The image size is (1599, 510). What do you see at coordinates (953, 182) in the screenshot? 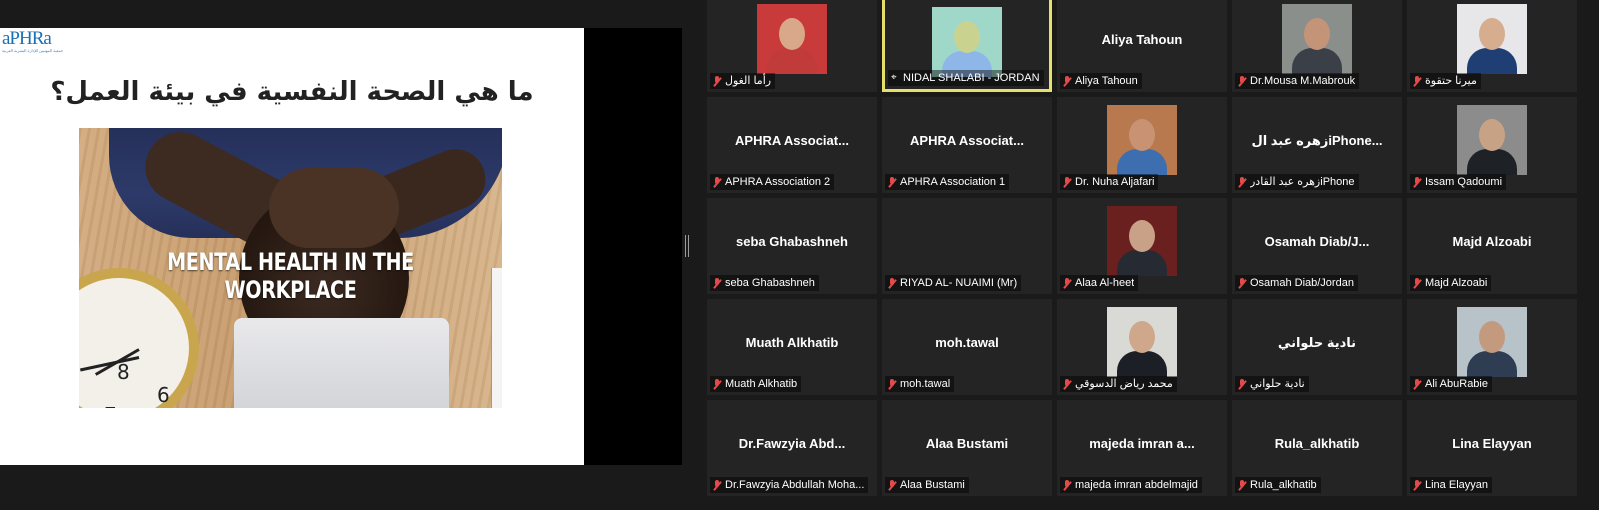
I see `participant-name: APHRA Association 1` at bounding box center [953, 182].